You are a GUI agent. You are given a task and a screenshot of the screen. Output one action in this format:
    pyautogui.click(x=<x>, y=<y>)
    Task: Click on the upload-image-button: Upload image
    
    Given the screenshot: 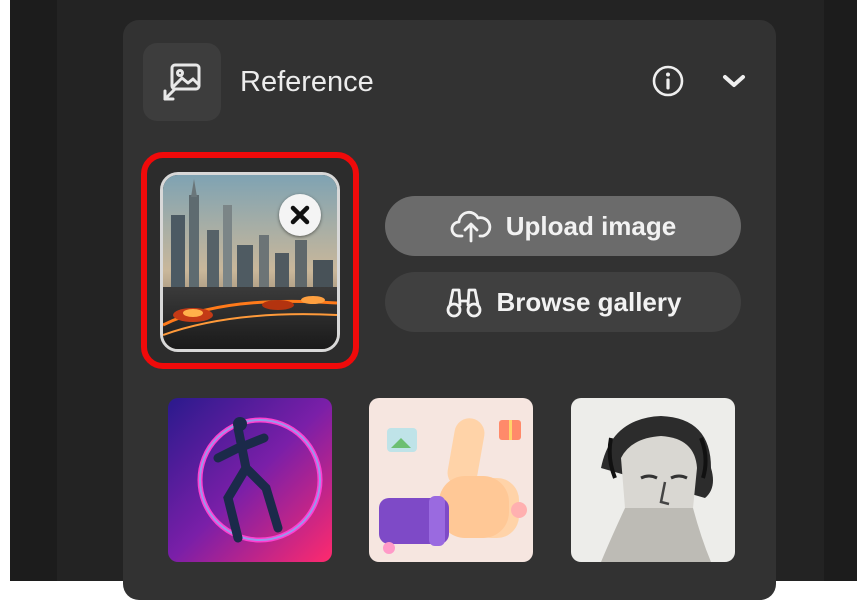 What is the action you would take?
    pyautogui.click(x=563, y=226)
    